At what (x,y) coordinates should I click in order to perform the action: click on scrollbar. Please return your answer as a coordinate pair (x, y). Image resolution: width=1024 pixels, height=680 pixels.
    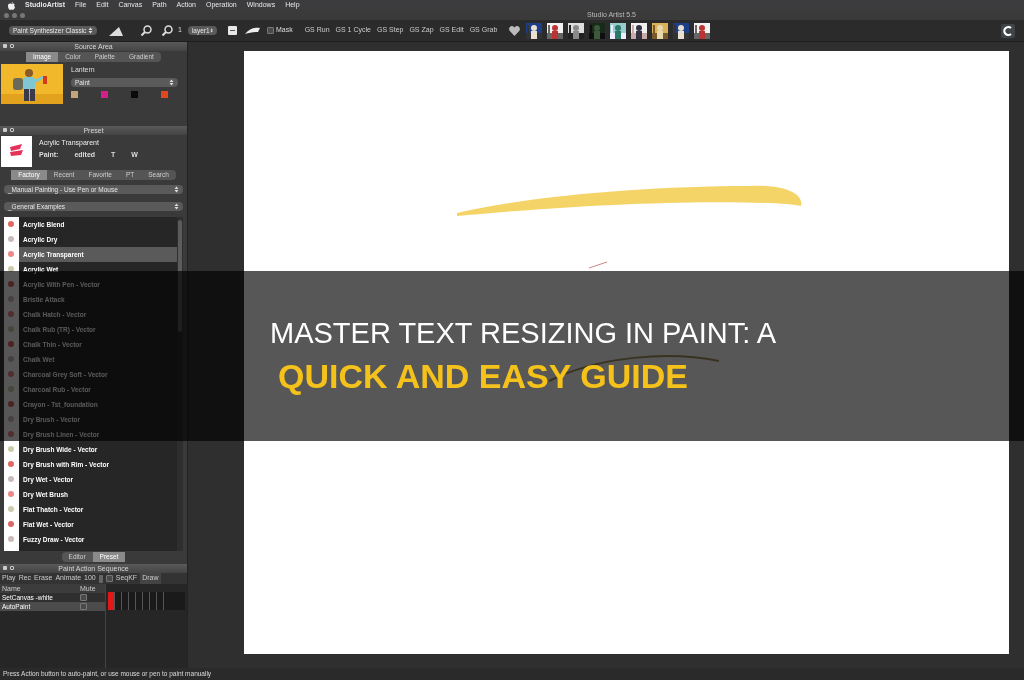
    Looking at the image, I should click on (180, 384).